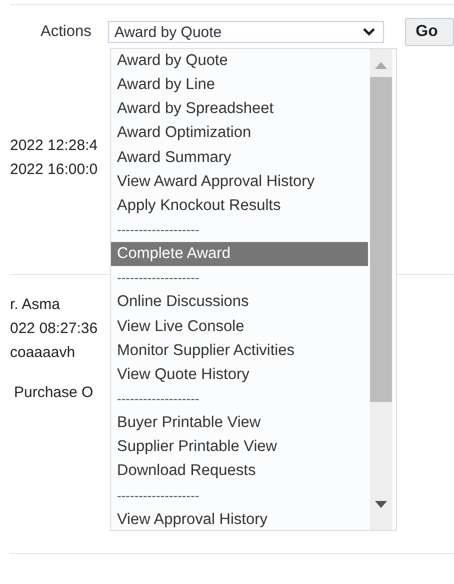 The width and height of the screenshot is (454, 584). I want to click on go-button: Go, so click(429, 32).